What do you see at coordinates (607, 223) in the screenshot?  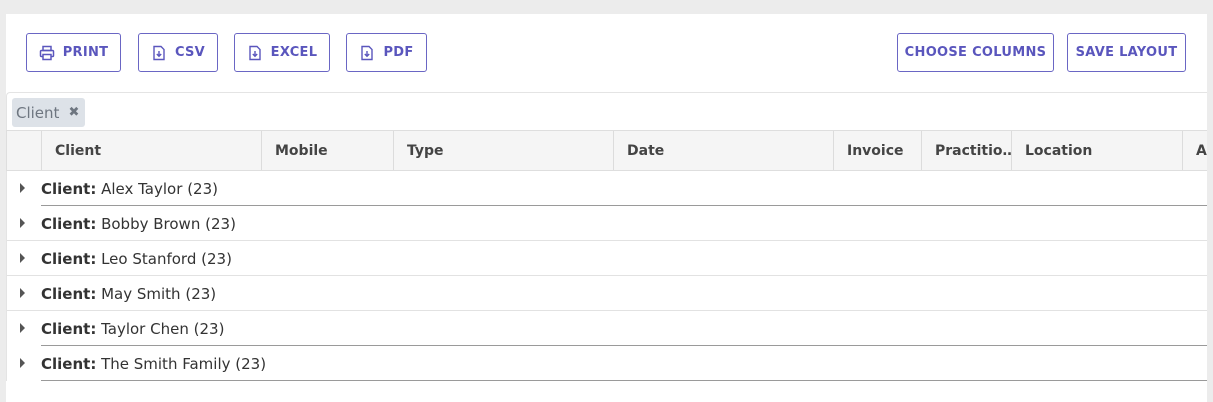 I see `group-row: Client: Bobby Brown (23)` at bounding box center [607, 223].